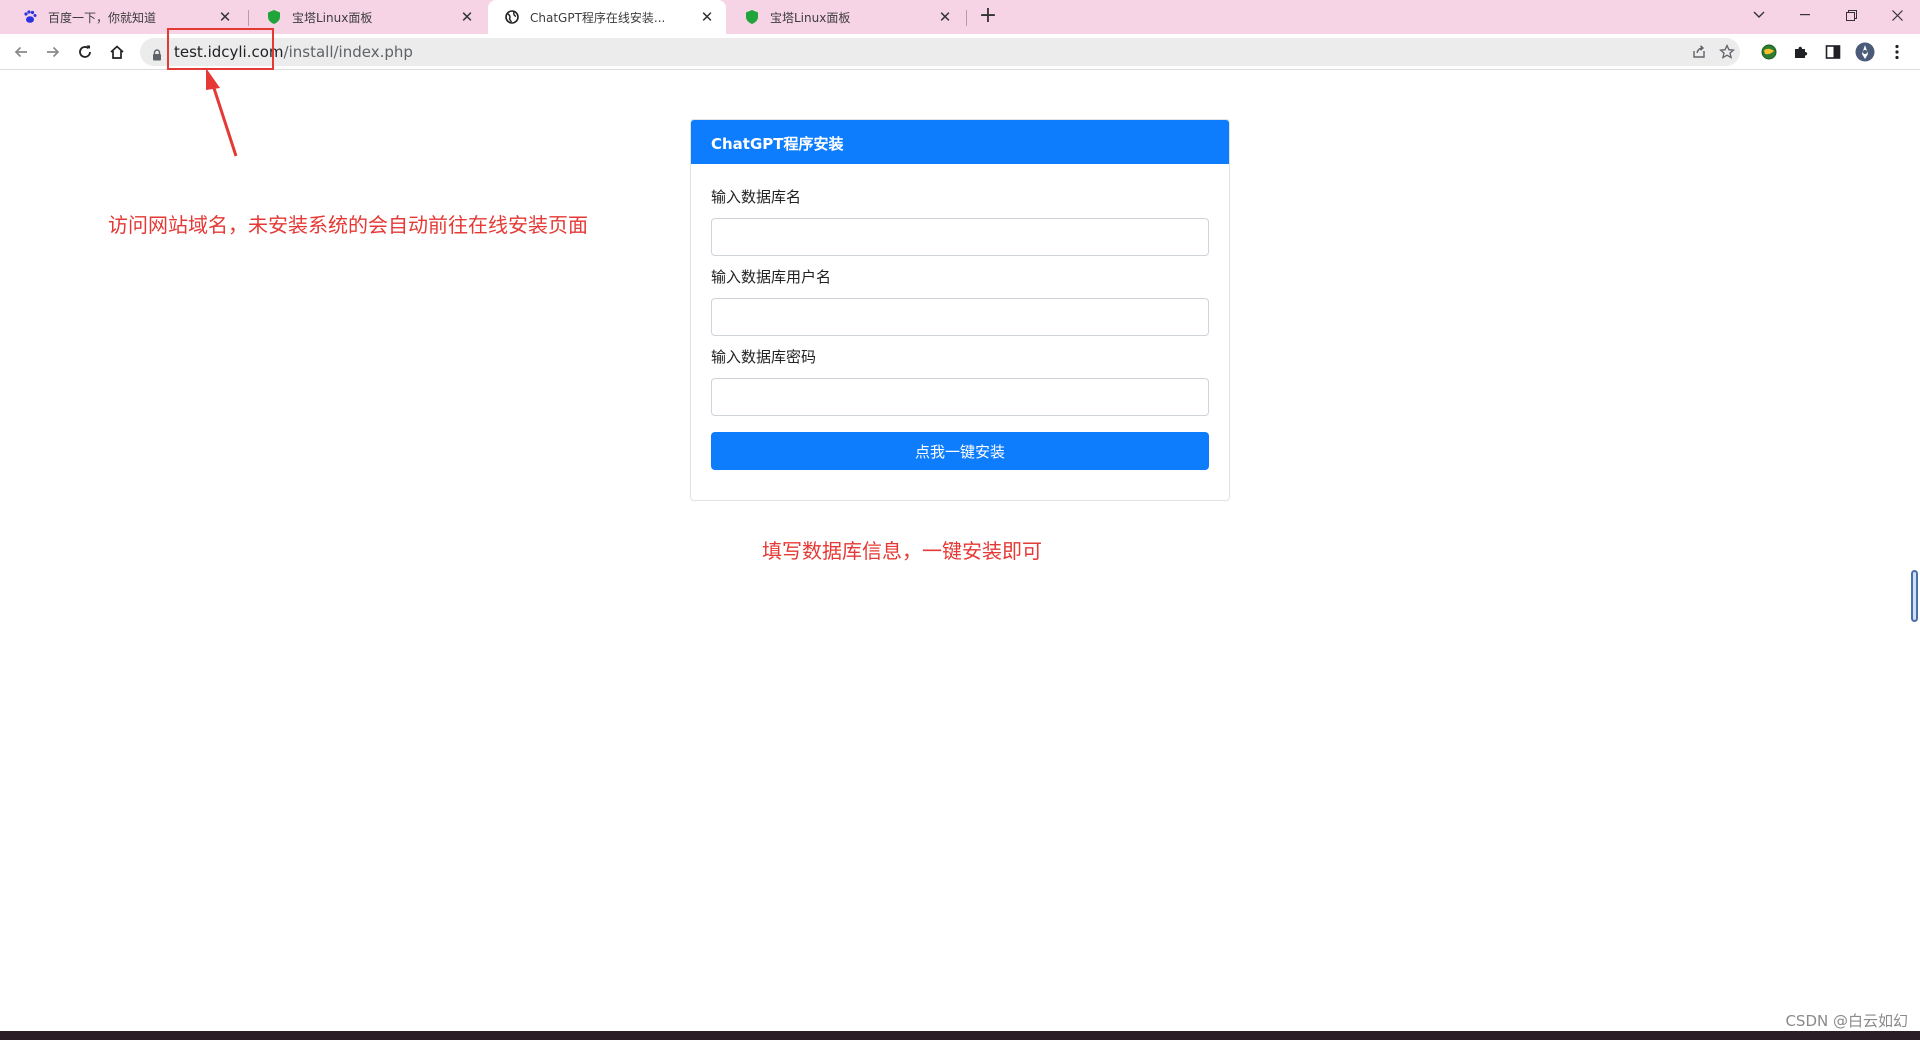  Describe the element at coordinates (960, 1035) in the screenshot. I see `os-taskbar` at that location.